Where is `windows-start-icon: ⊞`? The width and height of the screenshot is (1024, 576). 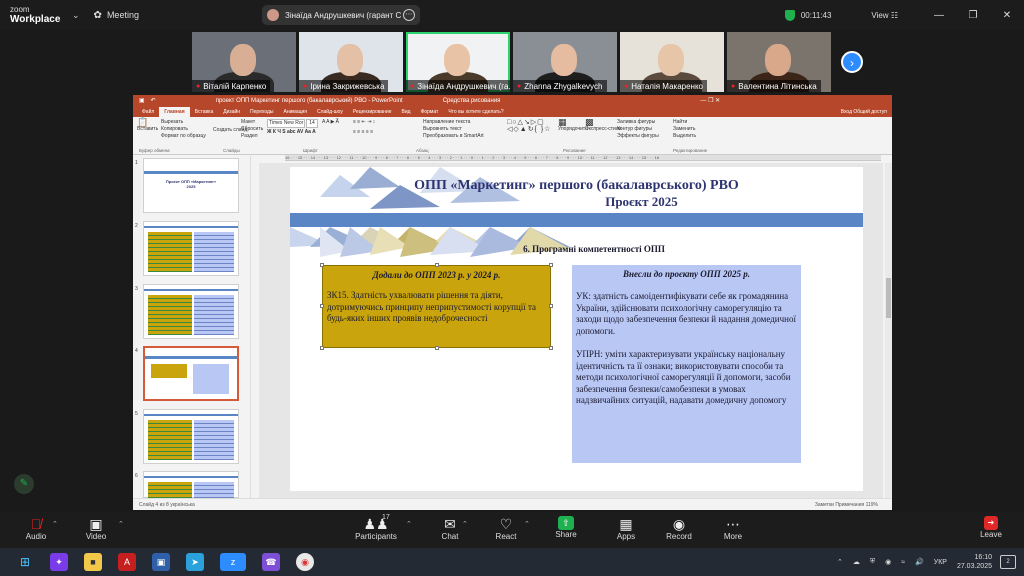
windows-start-icon: ⊞ is located at coordinates (25, 562).